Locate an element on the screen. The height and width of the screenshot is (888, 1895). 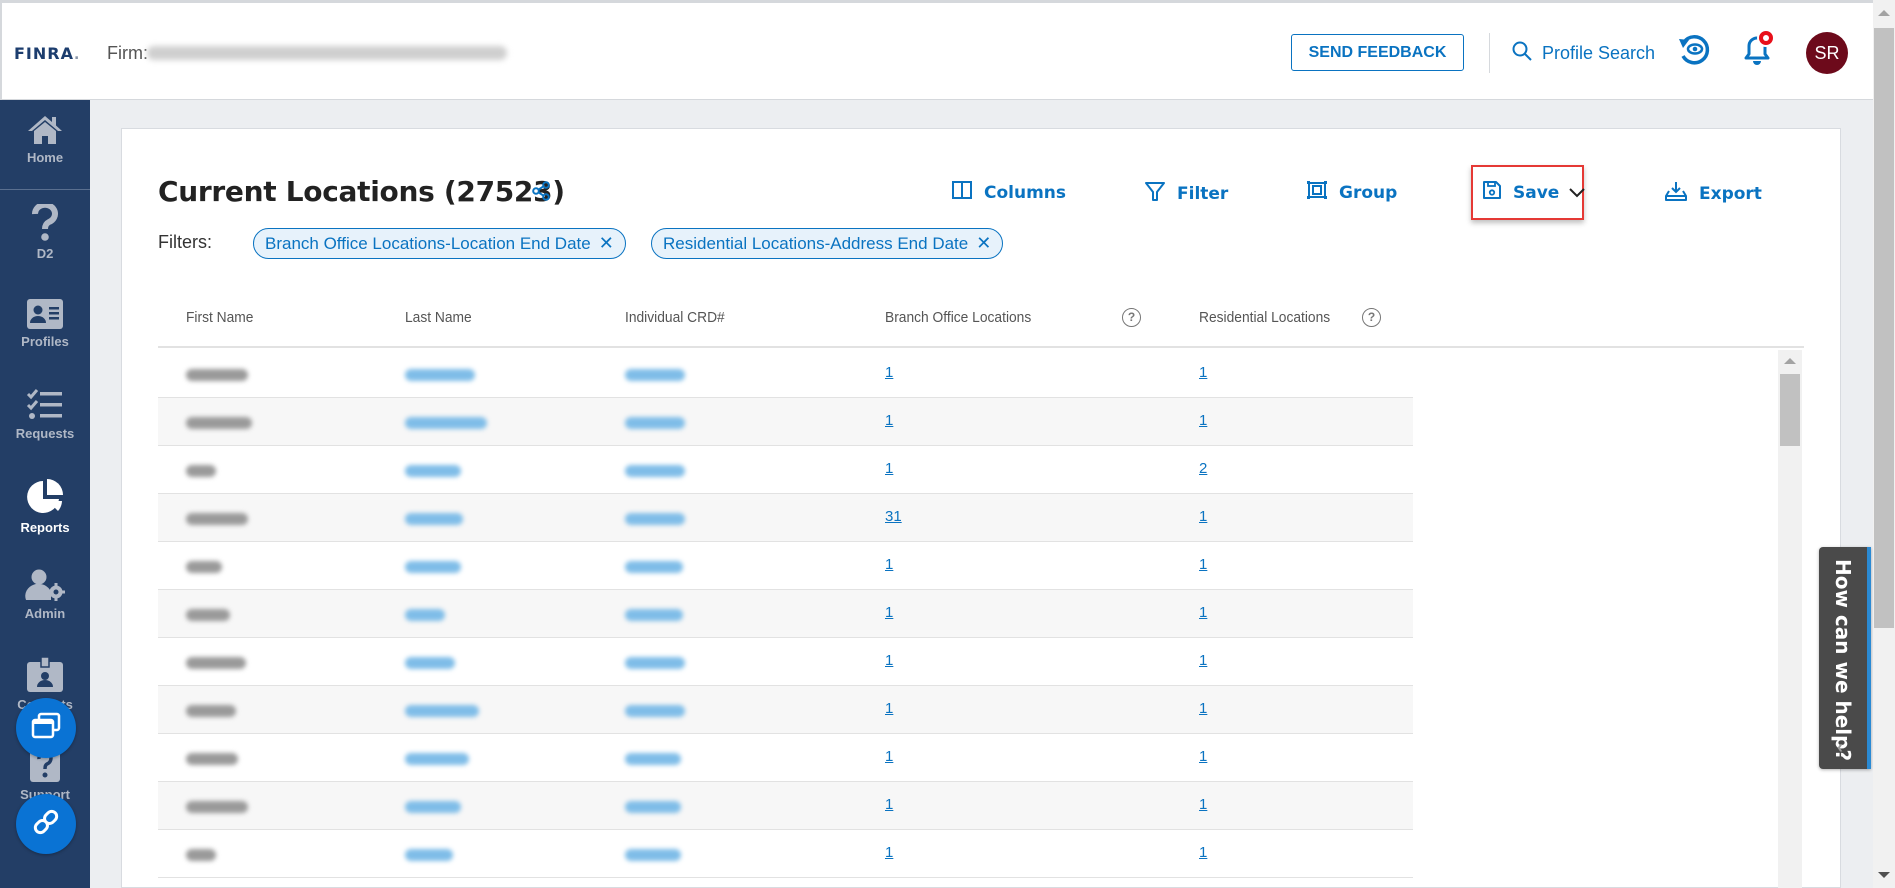
branch-office-count-link: 31 is located at coordinates (893, 516).